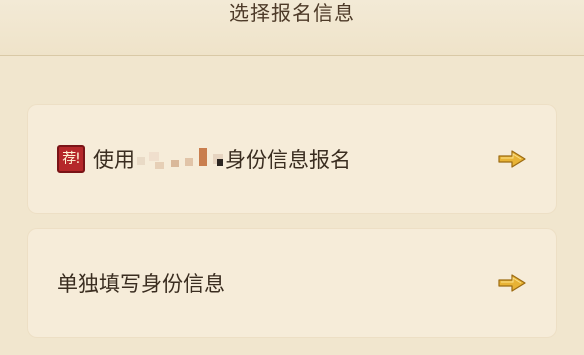 The width and height of the screenshot is (584, 355). What do you see at coordinates (292, 13) in the screenshot?
I see `page-title: 选择报名信息` at bounding box center [292, 13].